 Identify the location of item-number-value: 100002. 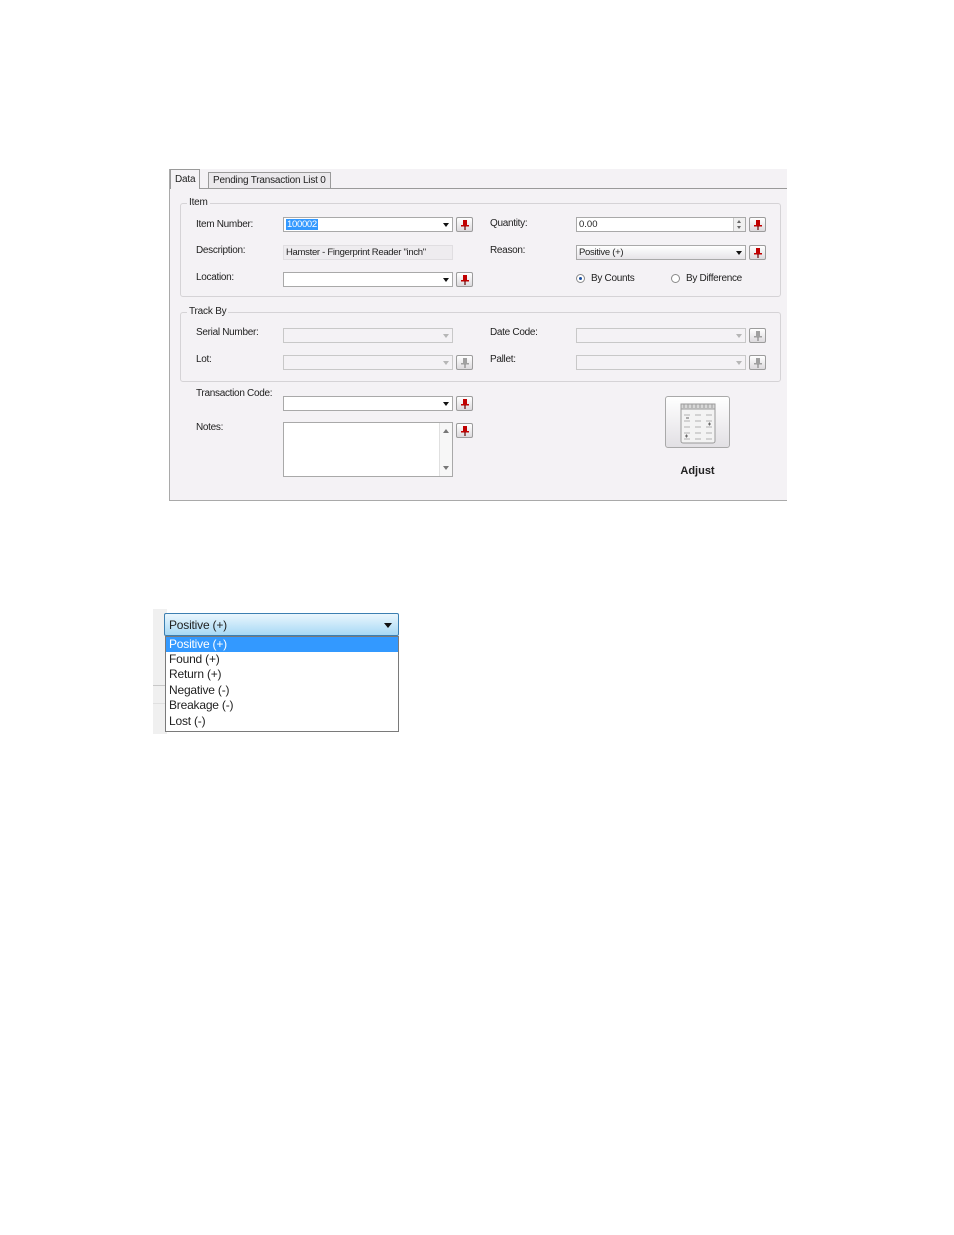
(302, 224).